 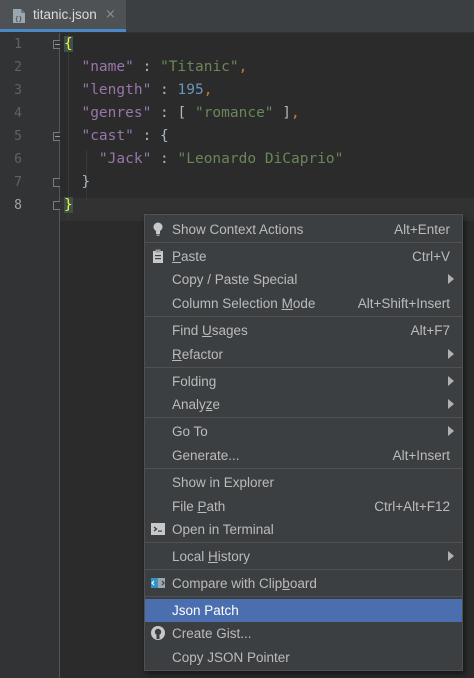 What do you see at coordinates (68, 205) in the screenshot?
I see `code-line-8: }` at bounding box center [68, 205].